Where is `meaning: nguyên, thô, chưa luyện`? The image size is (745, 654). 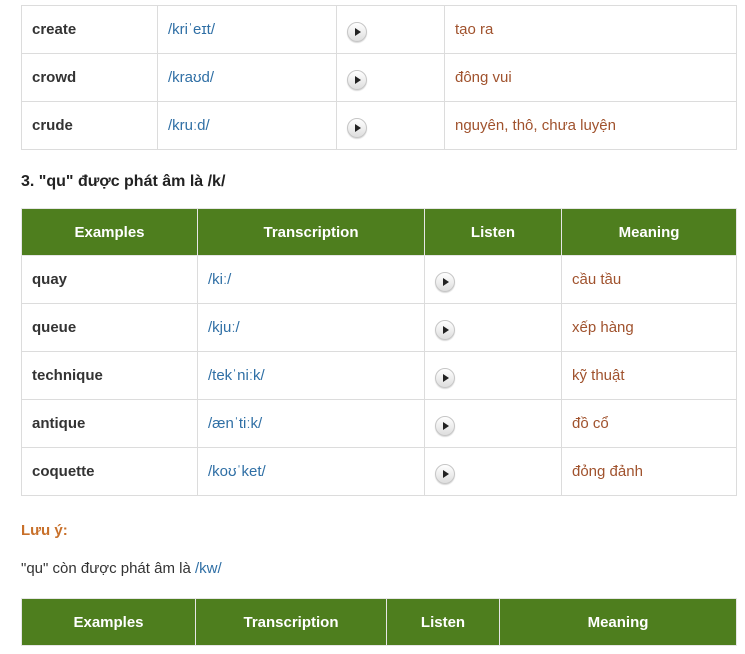
meaning: nguyên, thô, chưa luyện is located at coordinates (590, 125).